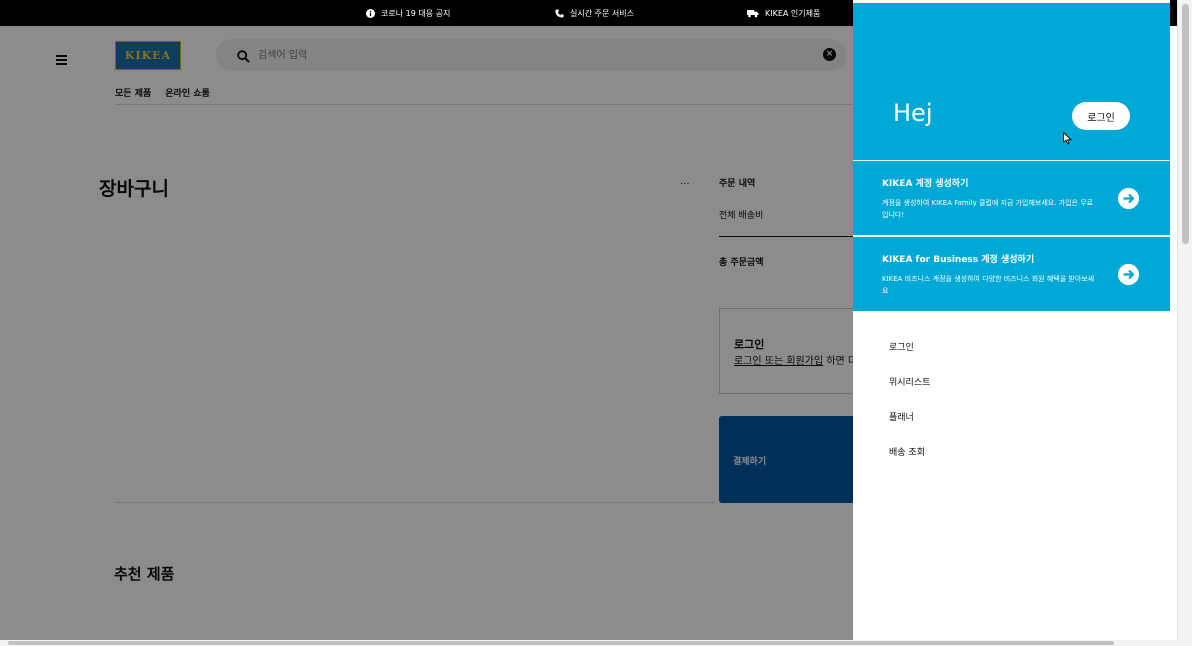  Describe the element at coordinates (416, 13) in the screenshot. I see `covid-notice-label: 코로나 19 대응 공지` at that location.